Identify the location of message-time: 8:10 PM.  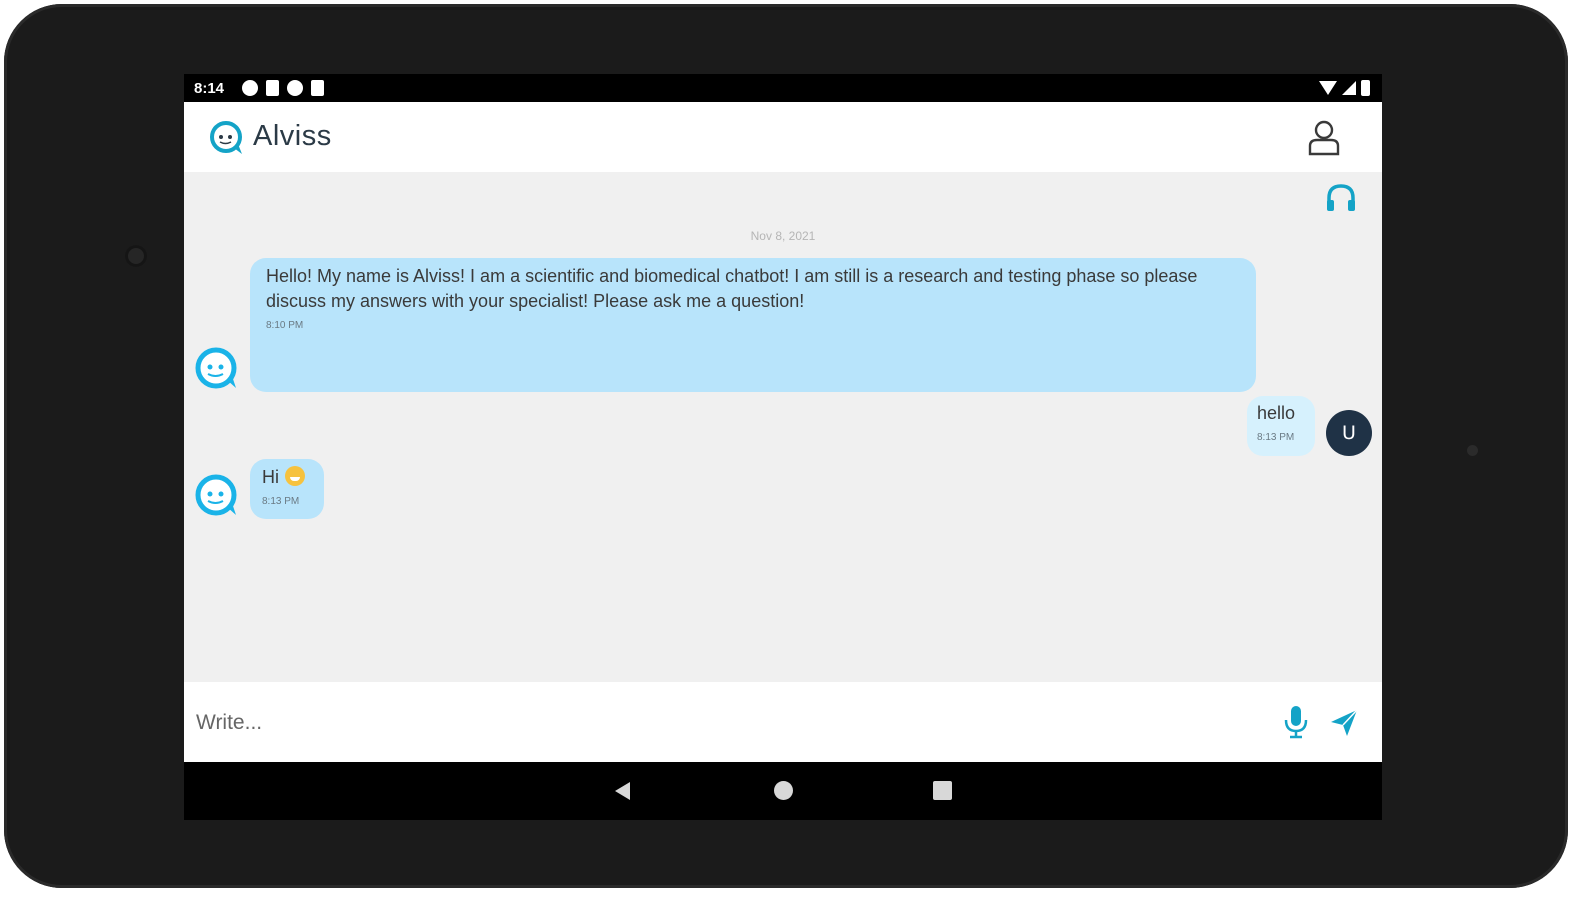
(285, 325).